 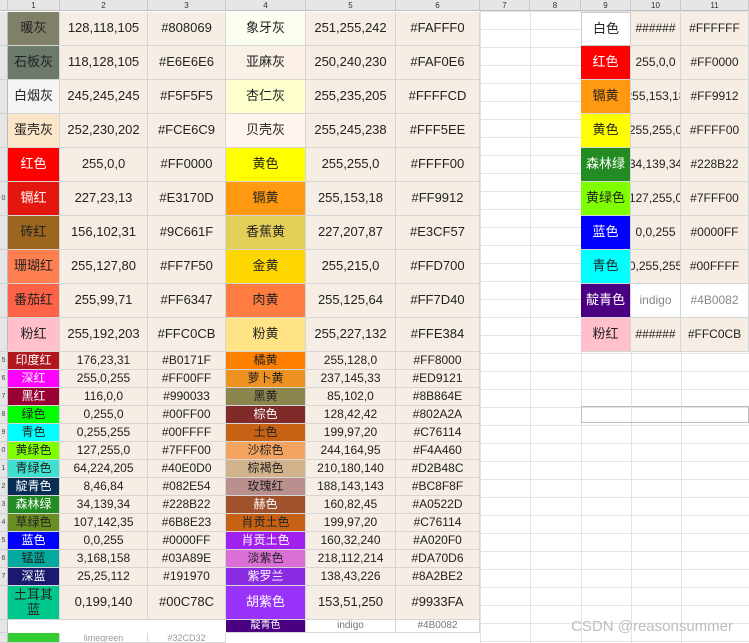 What do you see at coordinates (104, 469) in the screenshot?
I see `rgb-value-cell: 64,224,205` at bounding box center [104, 469].